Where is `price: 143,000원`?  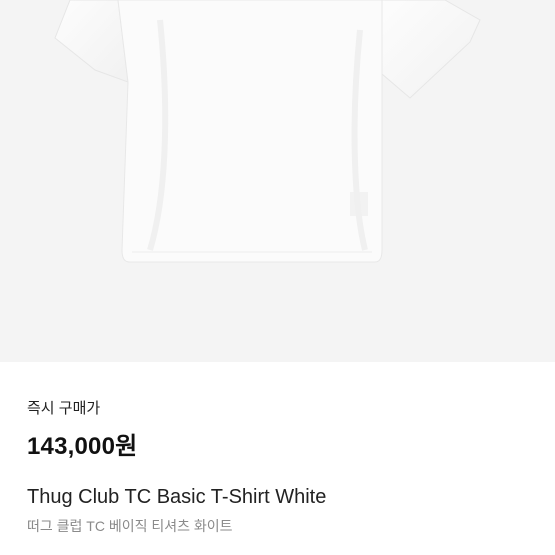 price: 143,000원 is located at coordinates (82, 446).